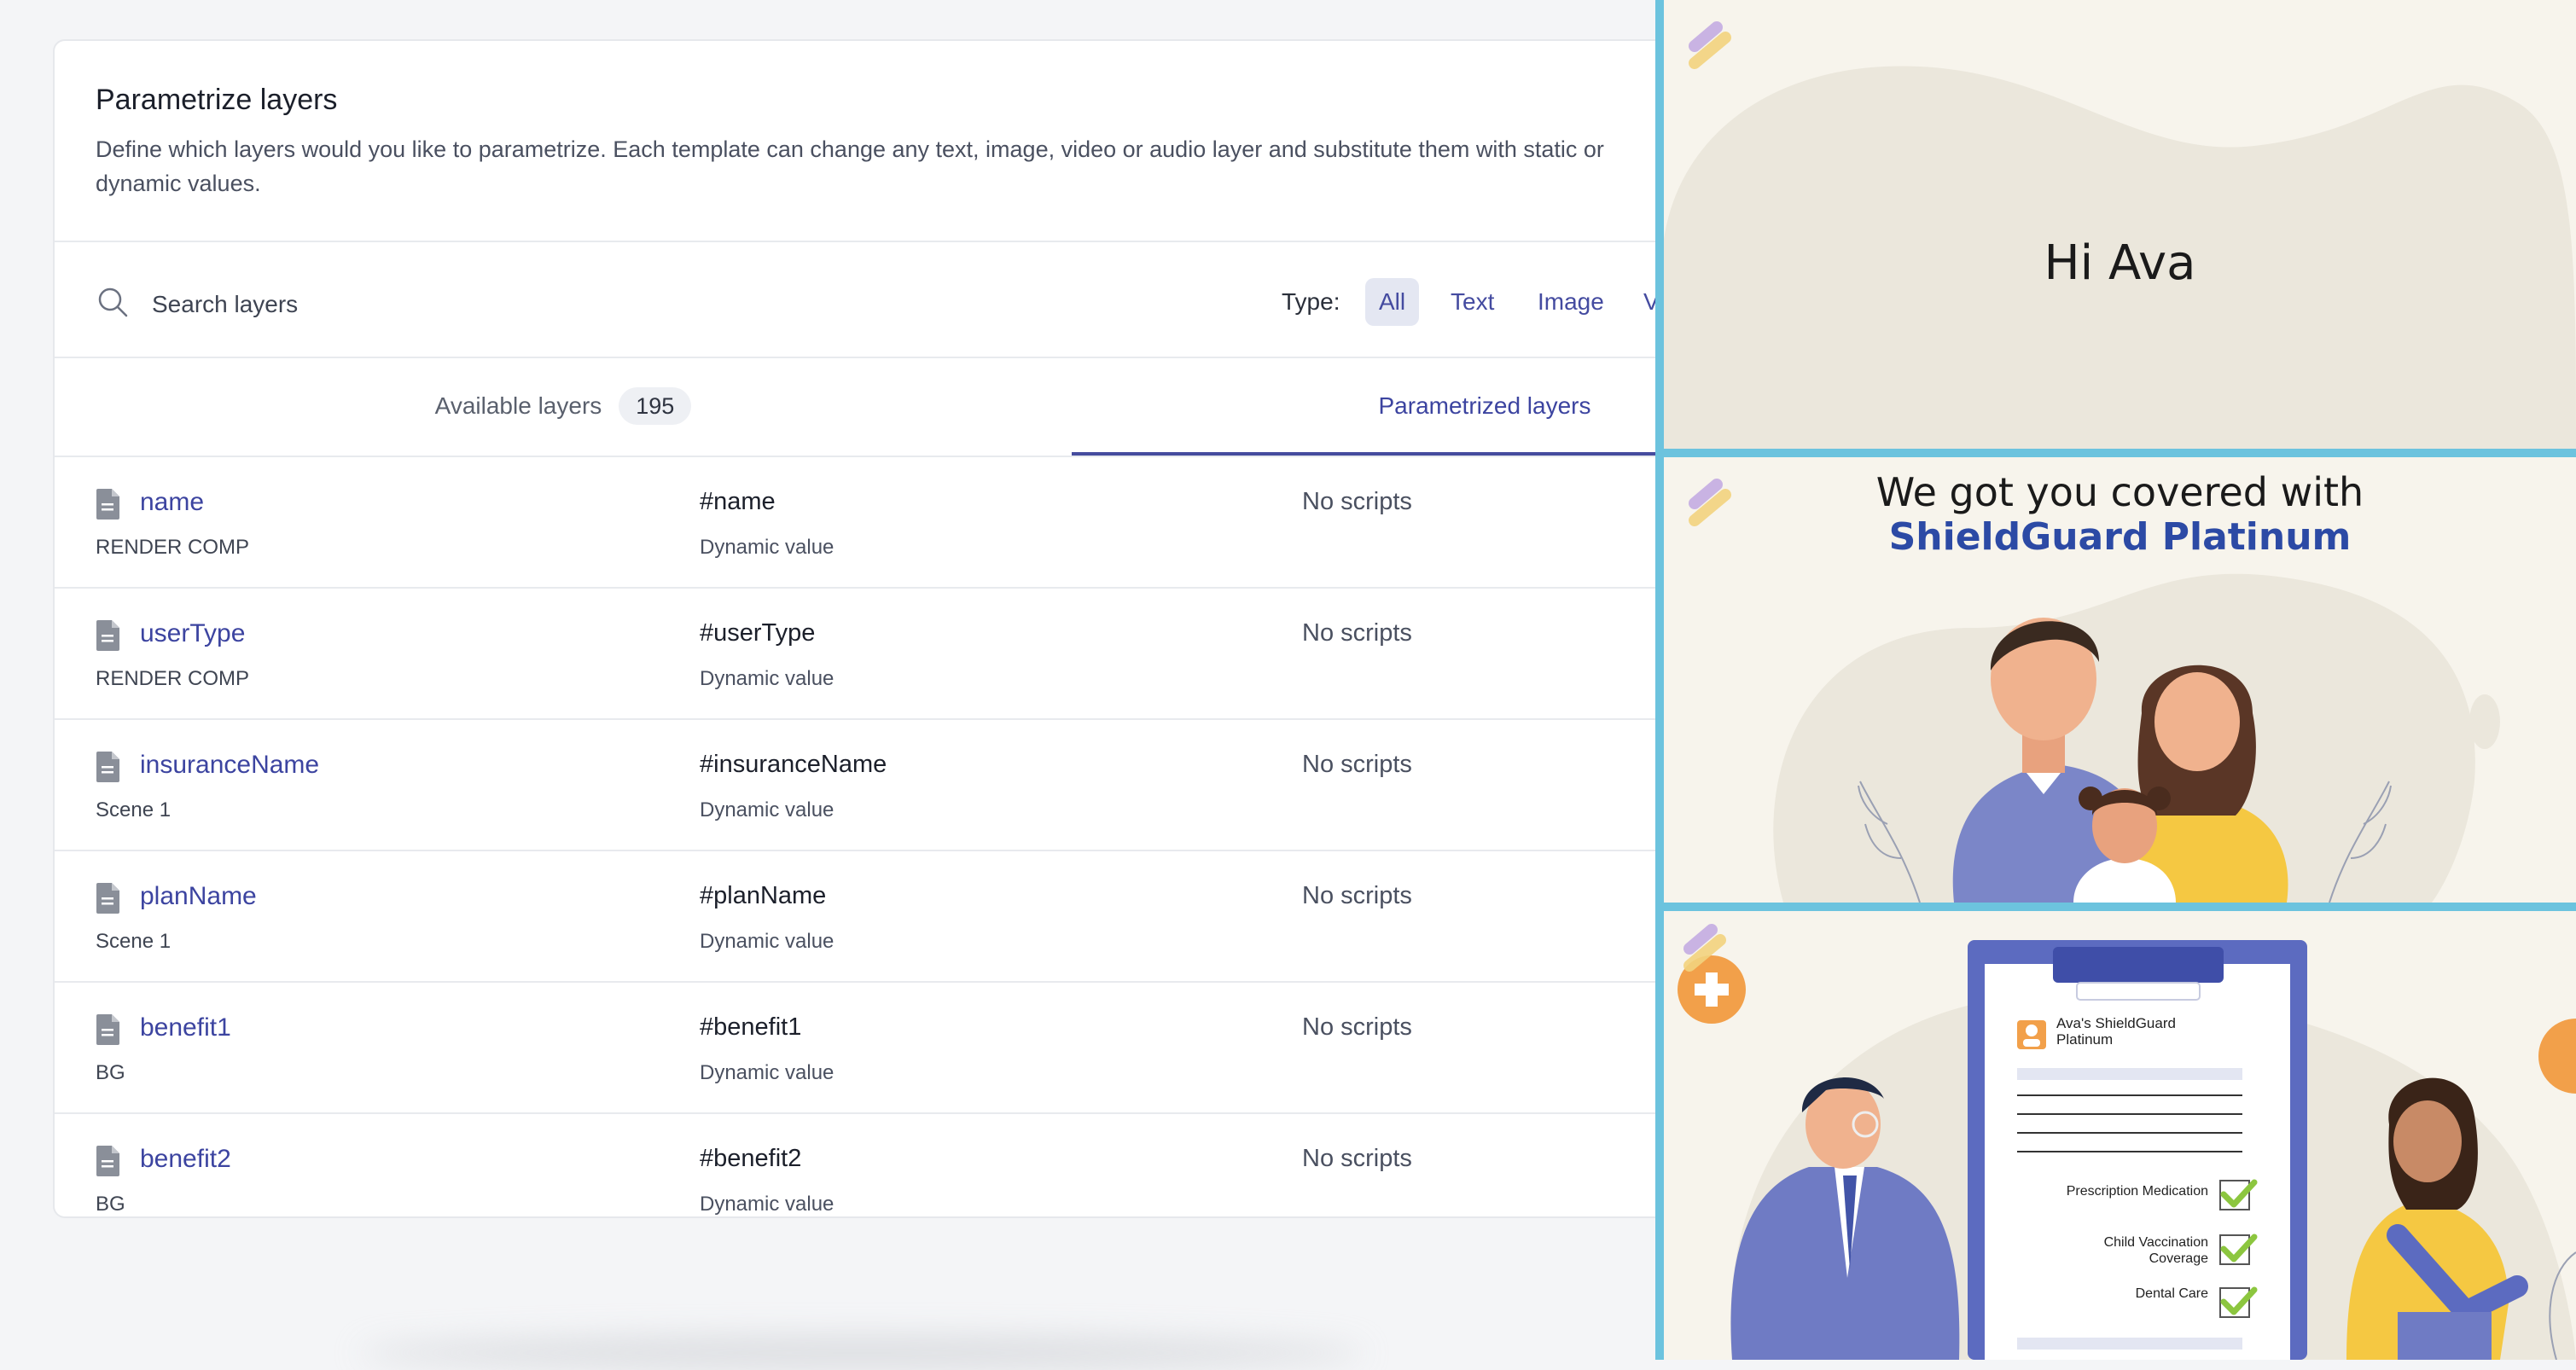 This screenshot has width=2576, height=1370. I want to click on panel-title: Parametrize layers, so click(217, 100).